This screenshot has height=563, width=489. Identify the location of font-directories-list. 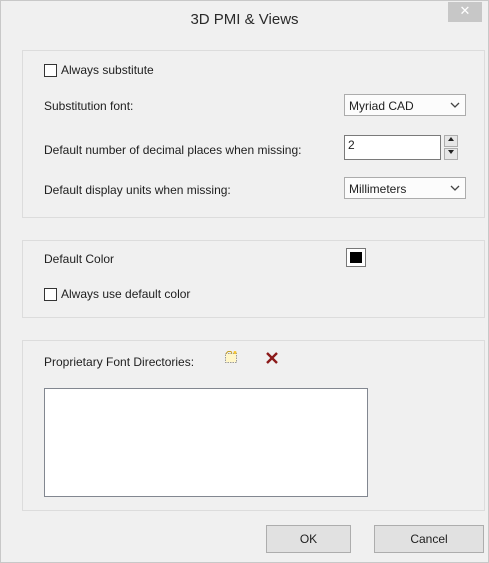
(206, 442).